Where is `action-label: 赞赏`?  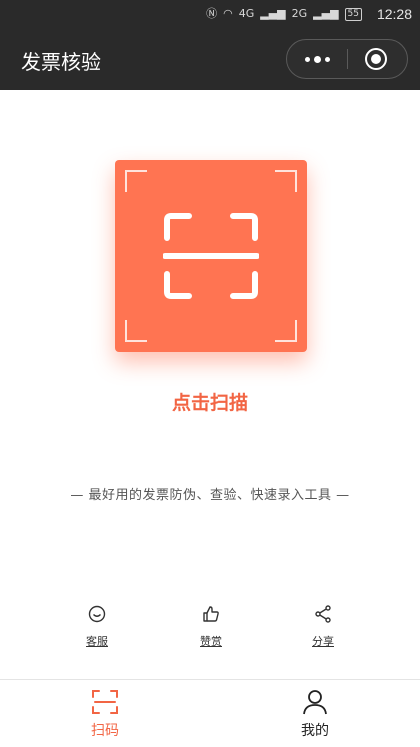 action-label: 赞赏 is located at coordinates (211, 641).